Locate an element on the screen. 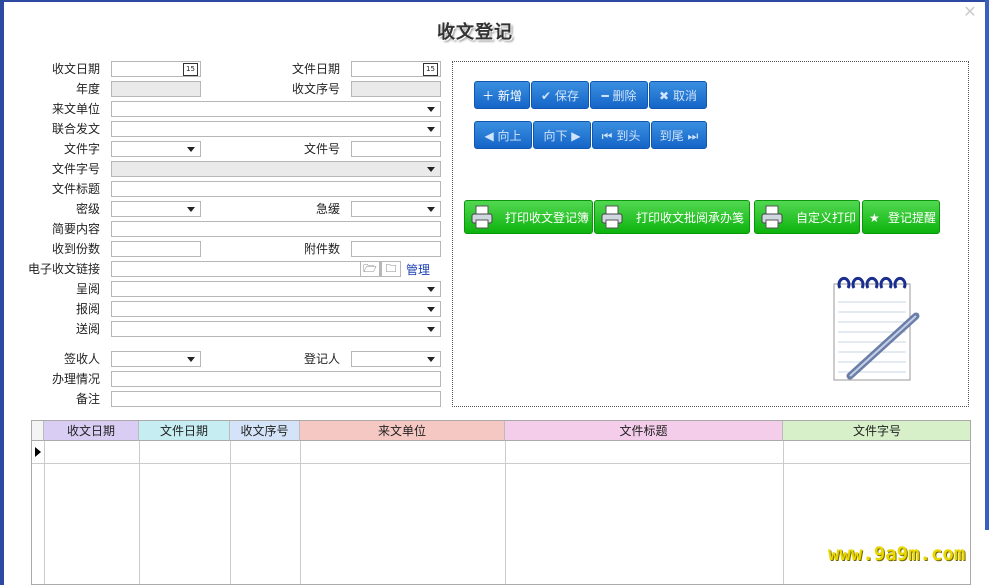 This screenshot has height=585, width=989. arrow-left-icon: ◀ is located at coordinates (489, 136).